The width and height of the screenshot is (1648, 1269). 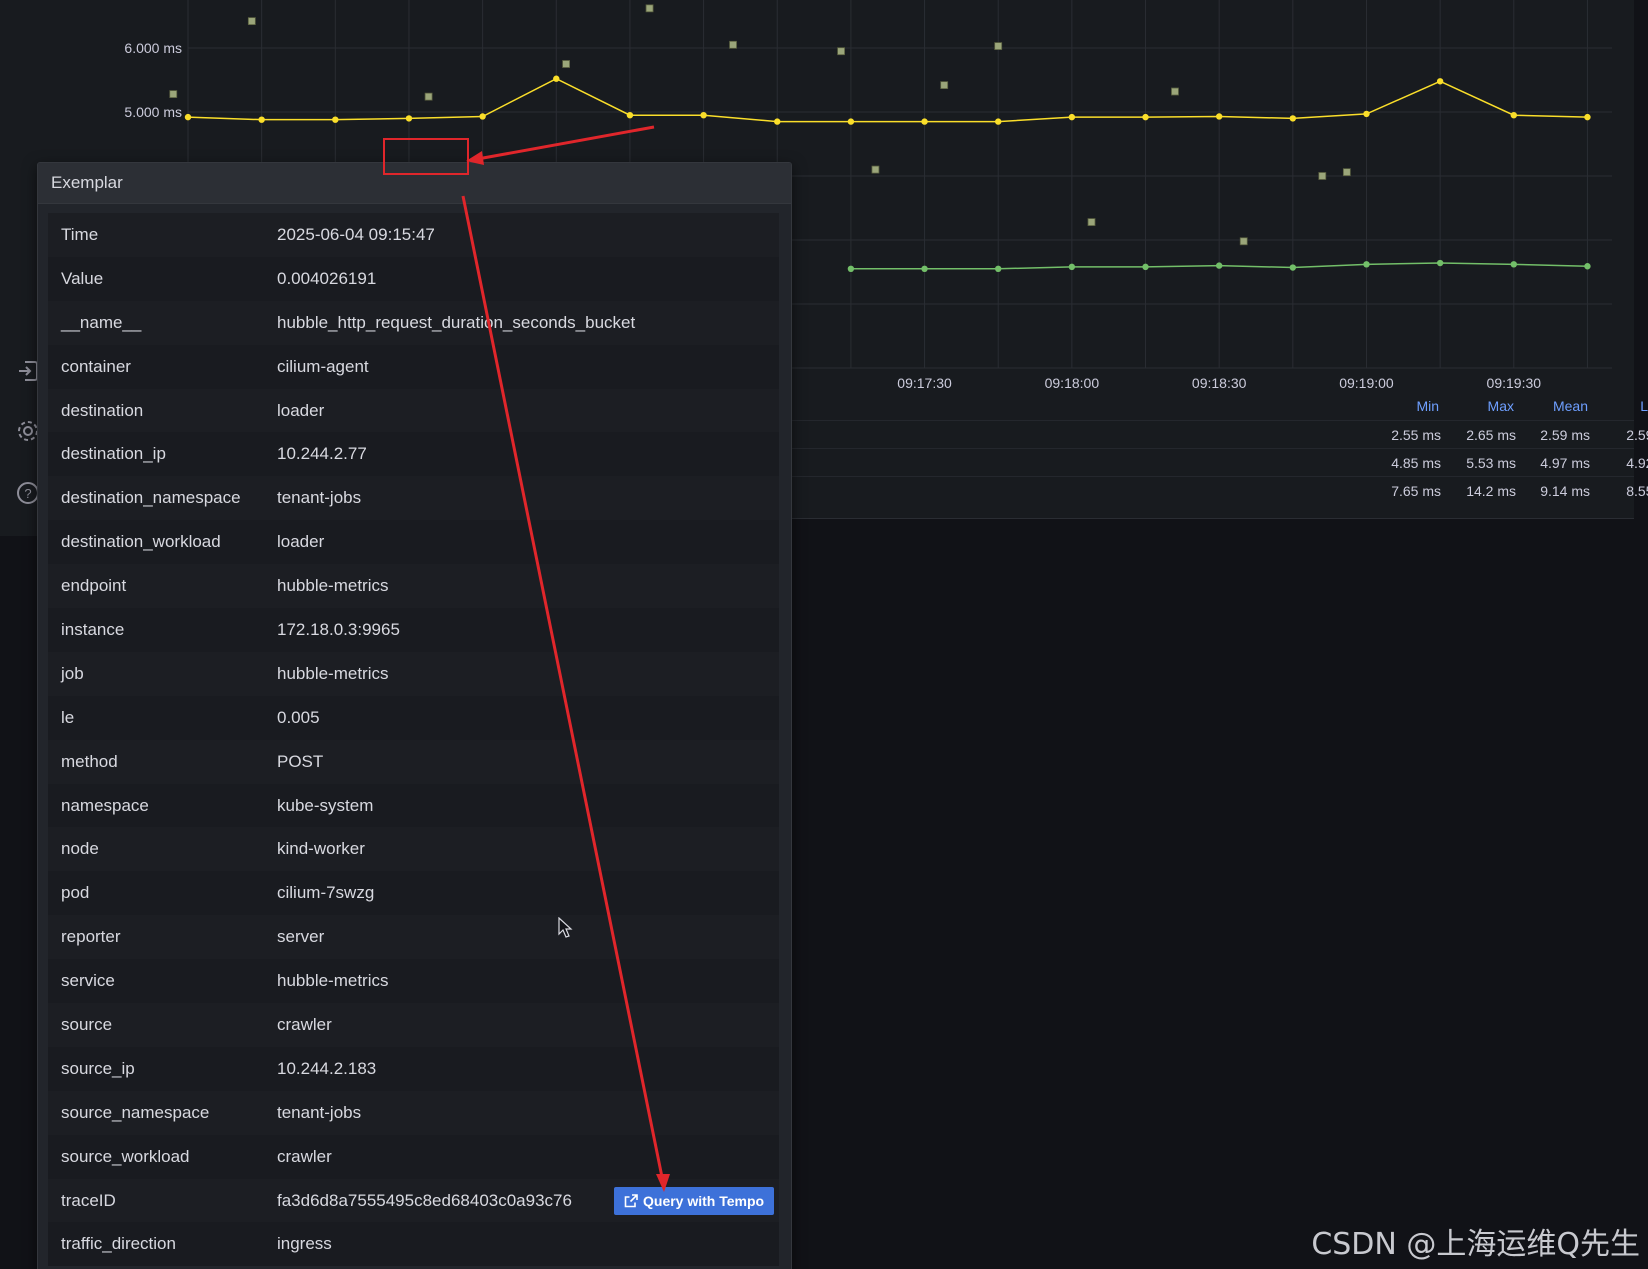 What do you see at coordinates (1491, 463) in the screenshot?
I see `legend-max: 5.53 ms` at bounding box center [1491, 463].